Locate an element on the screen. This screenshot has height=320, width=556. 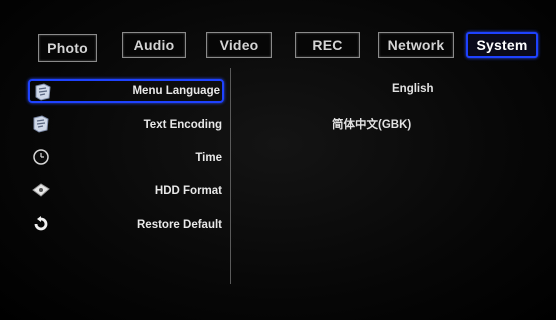
menu-item-label: Menu Language is located at coordinates (176, 91).